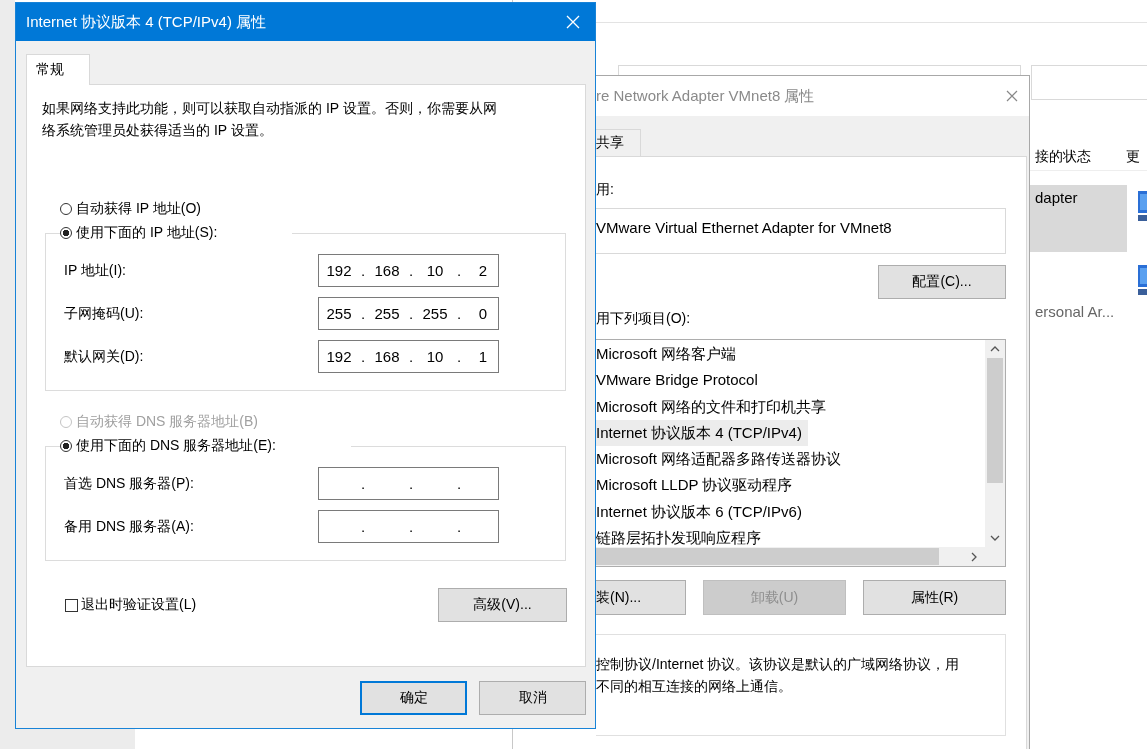 This screenshot has width=1147, height=749. I want to click on radio-button: 自动获得 IP 地址(O), so click(130, 209).